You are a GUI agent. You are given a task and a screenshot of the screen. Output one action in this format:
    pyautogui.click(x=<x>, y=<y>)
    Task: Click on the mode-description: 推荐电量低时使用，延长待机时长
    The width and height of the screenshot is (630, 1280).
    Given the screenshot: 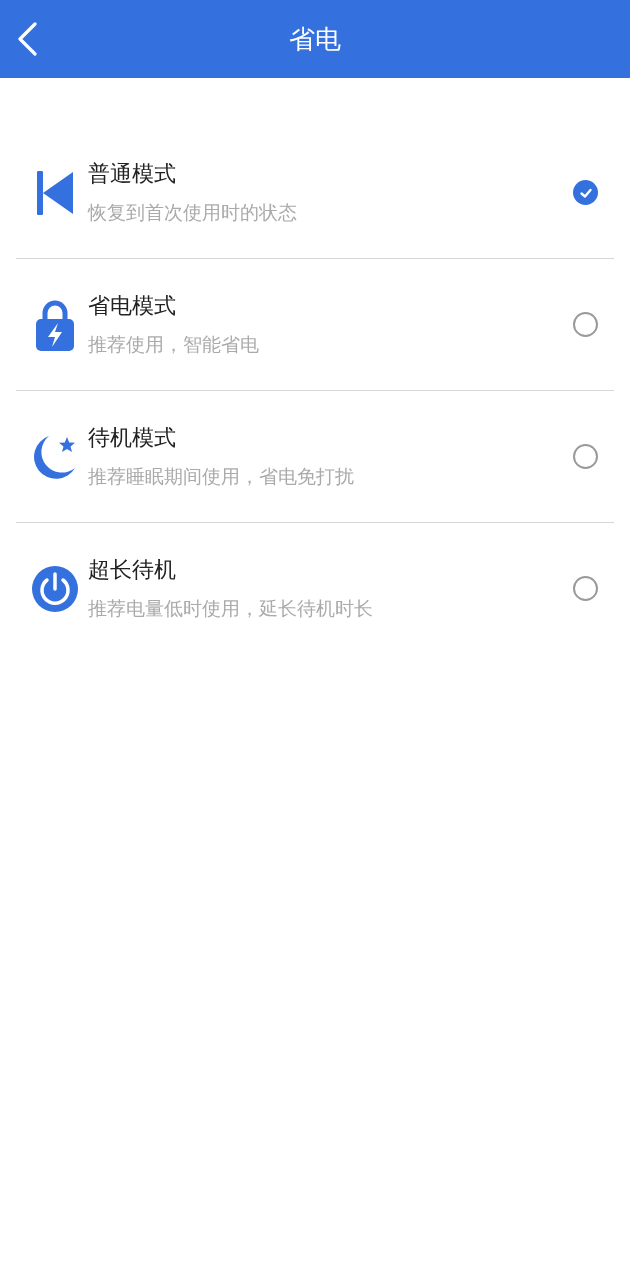 What is the action you would take?
    pyautogui.click(x=231, y=608)
    